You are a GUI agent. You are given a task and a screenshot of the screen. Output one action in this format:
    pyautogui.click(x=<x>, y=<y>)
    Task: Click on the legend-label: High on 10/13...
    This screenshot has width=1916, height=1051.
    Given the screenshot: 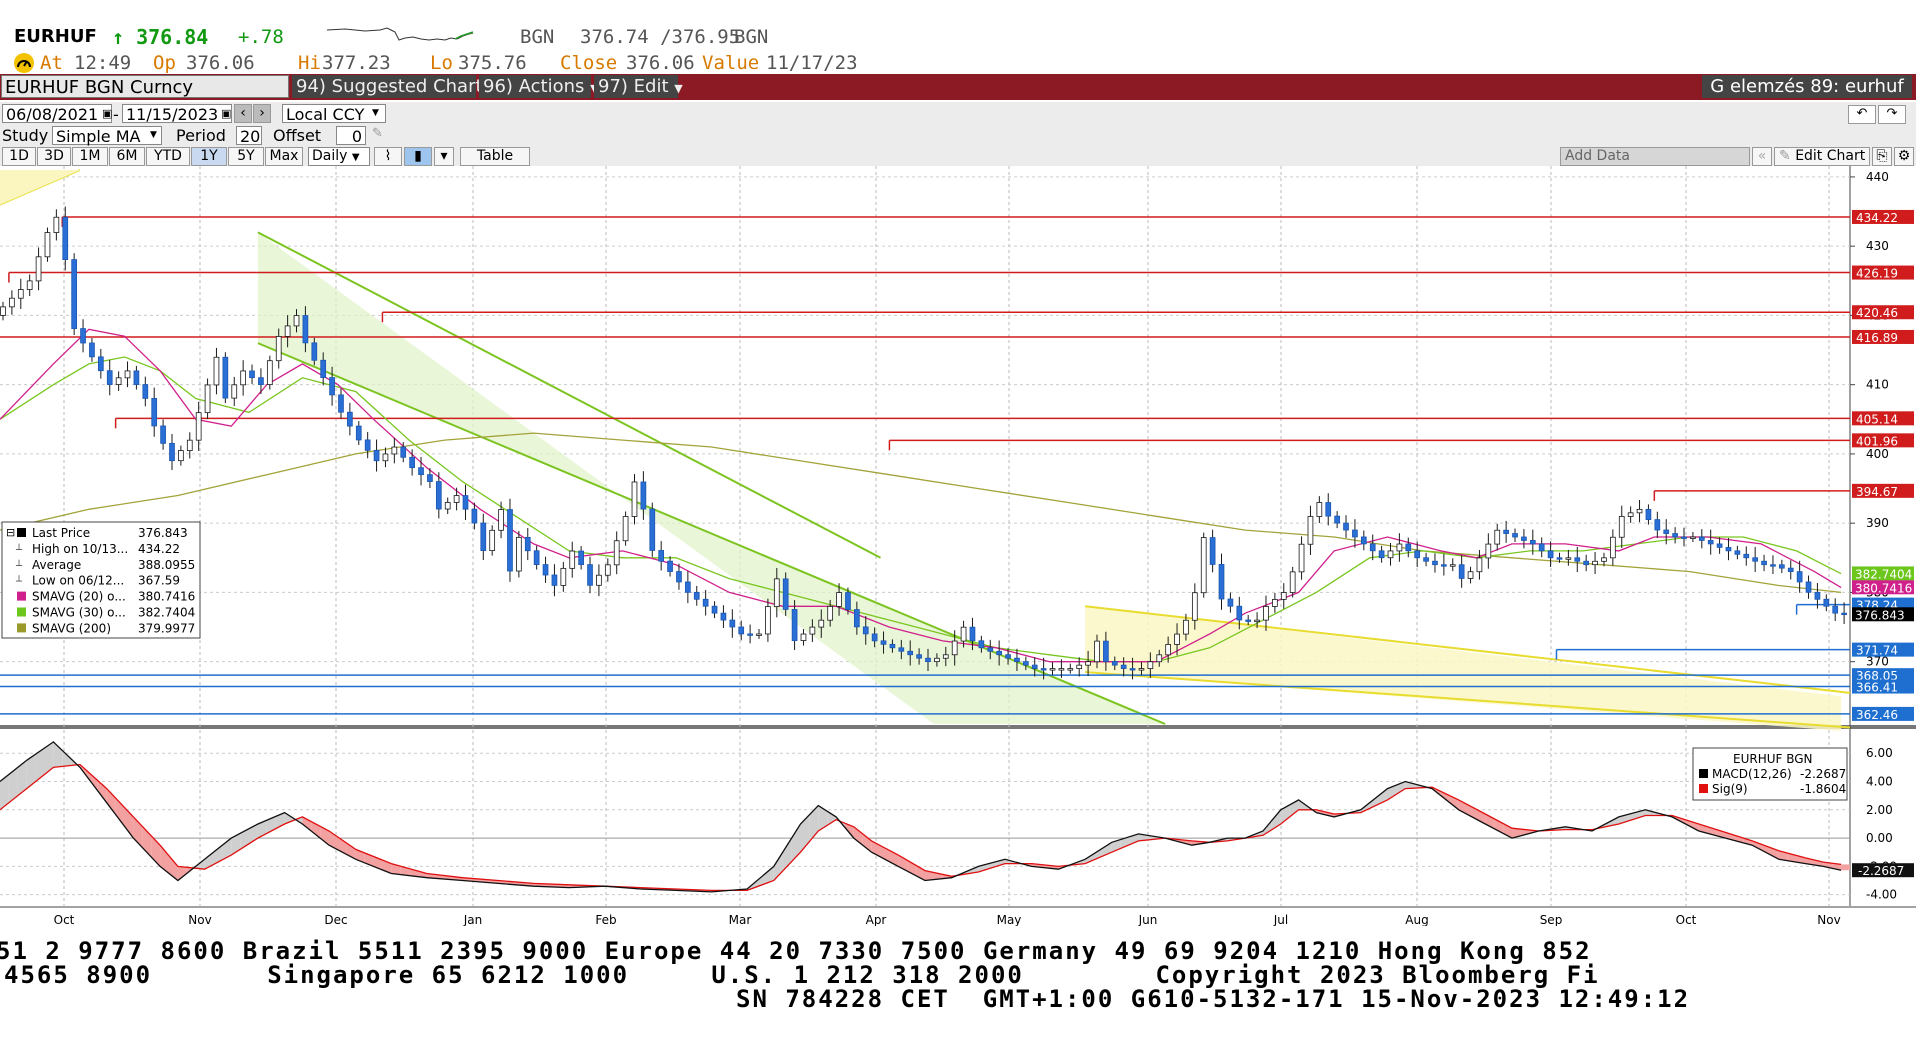 What is the action you would take?
    pyautogui.click(x=80, y=549)
    